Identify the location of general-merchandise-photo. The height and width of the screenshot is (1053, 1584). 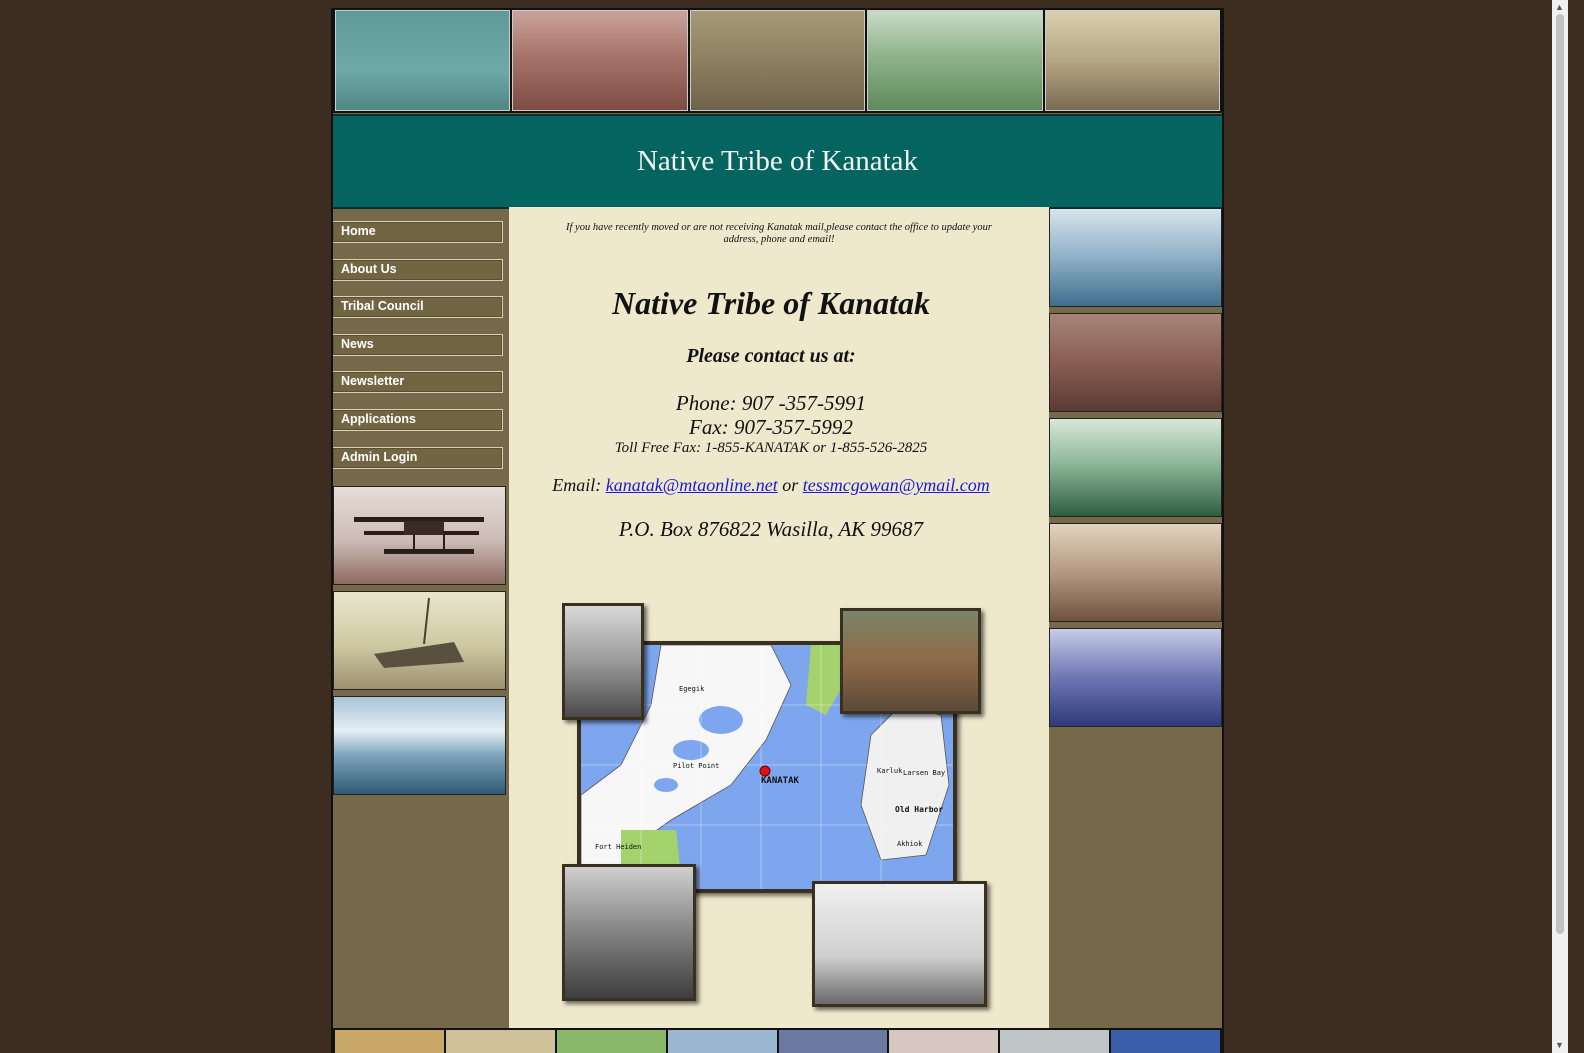
(600, 60).